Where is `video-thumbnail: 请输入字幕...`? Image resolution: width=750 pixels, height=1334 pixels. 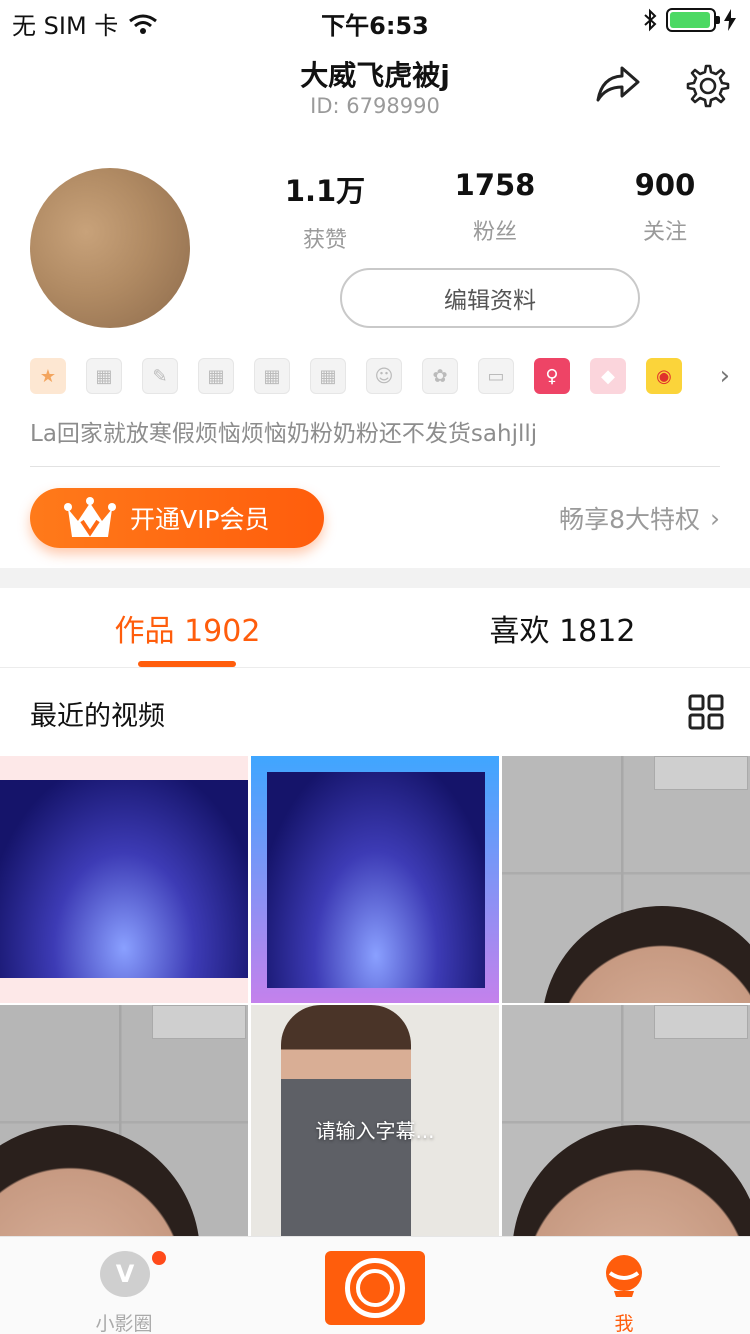
video-thumbnail: 请输入字幕... is located at coordinates (375, 1128).